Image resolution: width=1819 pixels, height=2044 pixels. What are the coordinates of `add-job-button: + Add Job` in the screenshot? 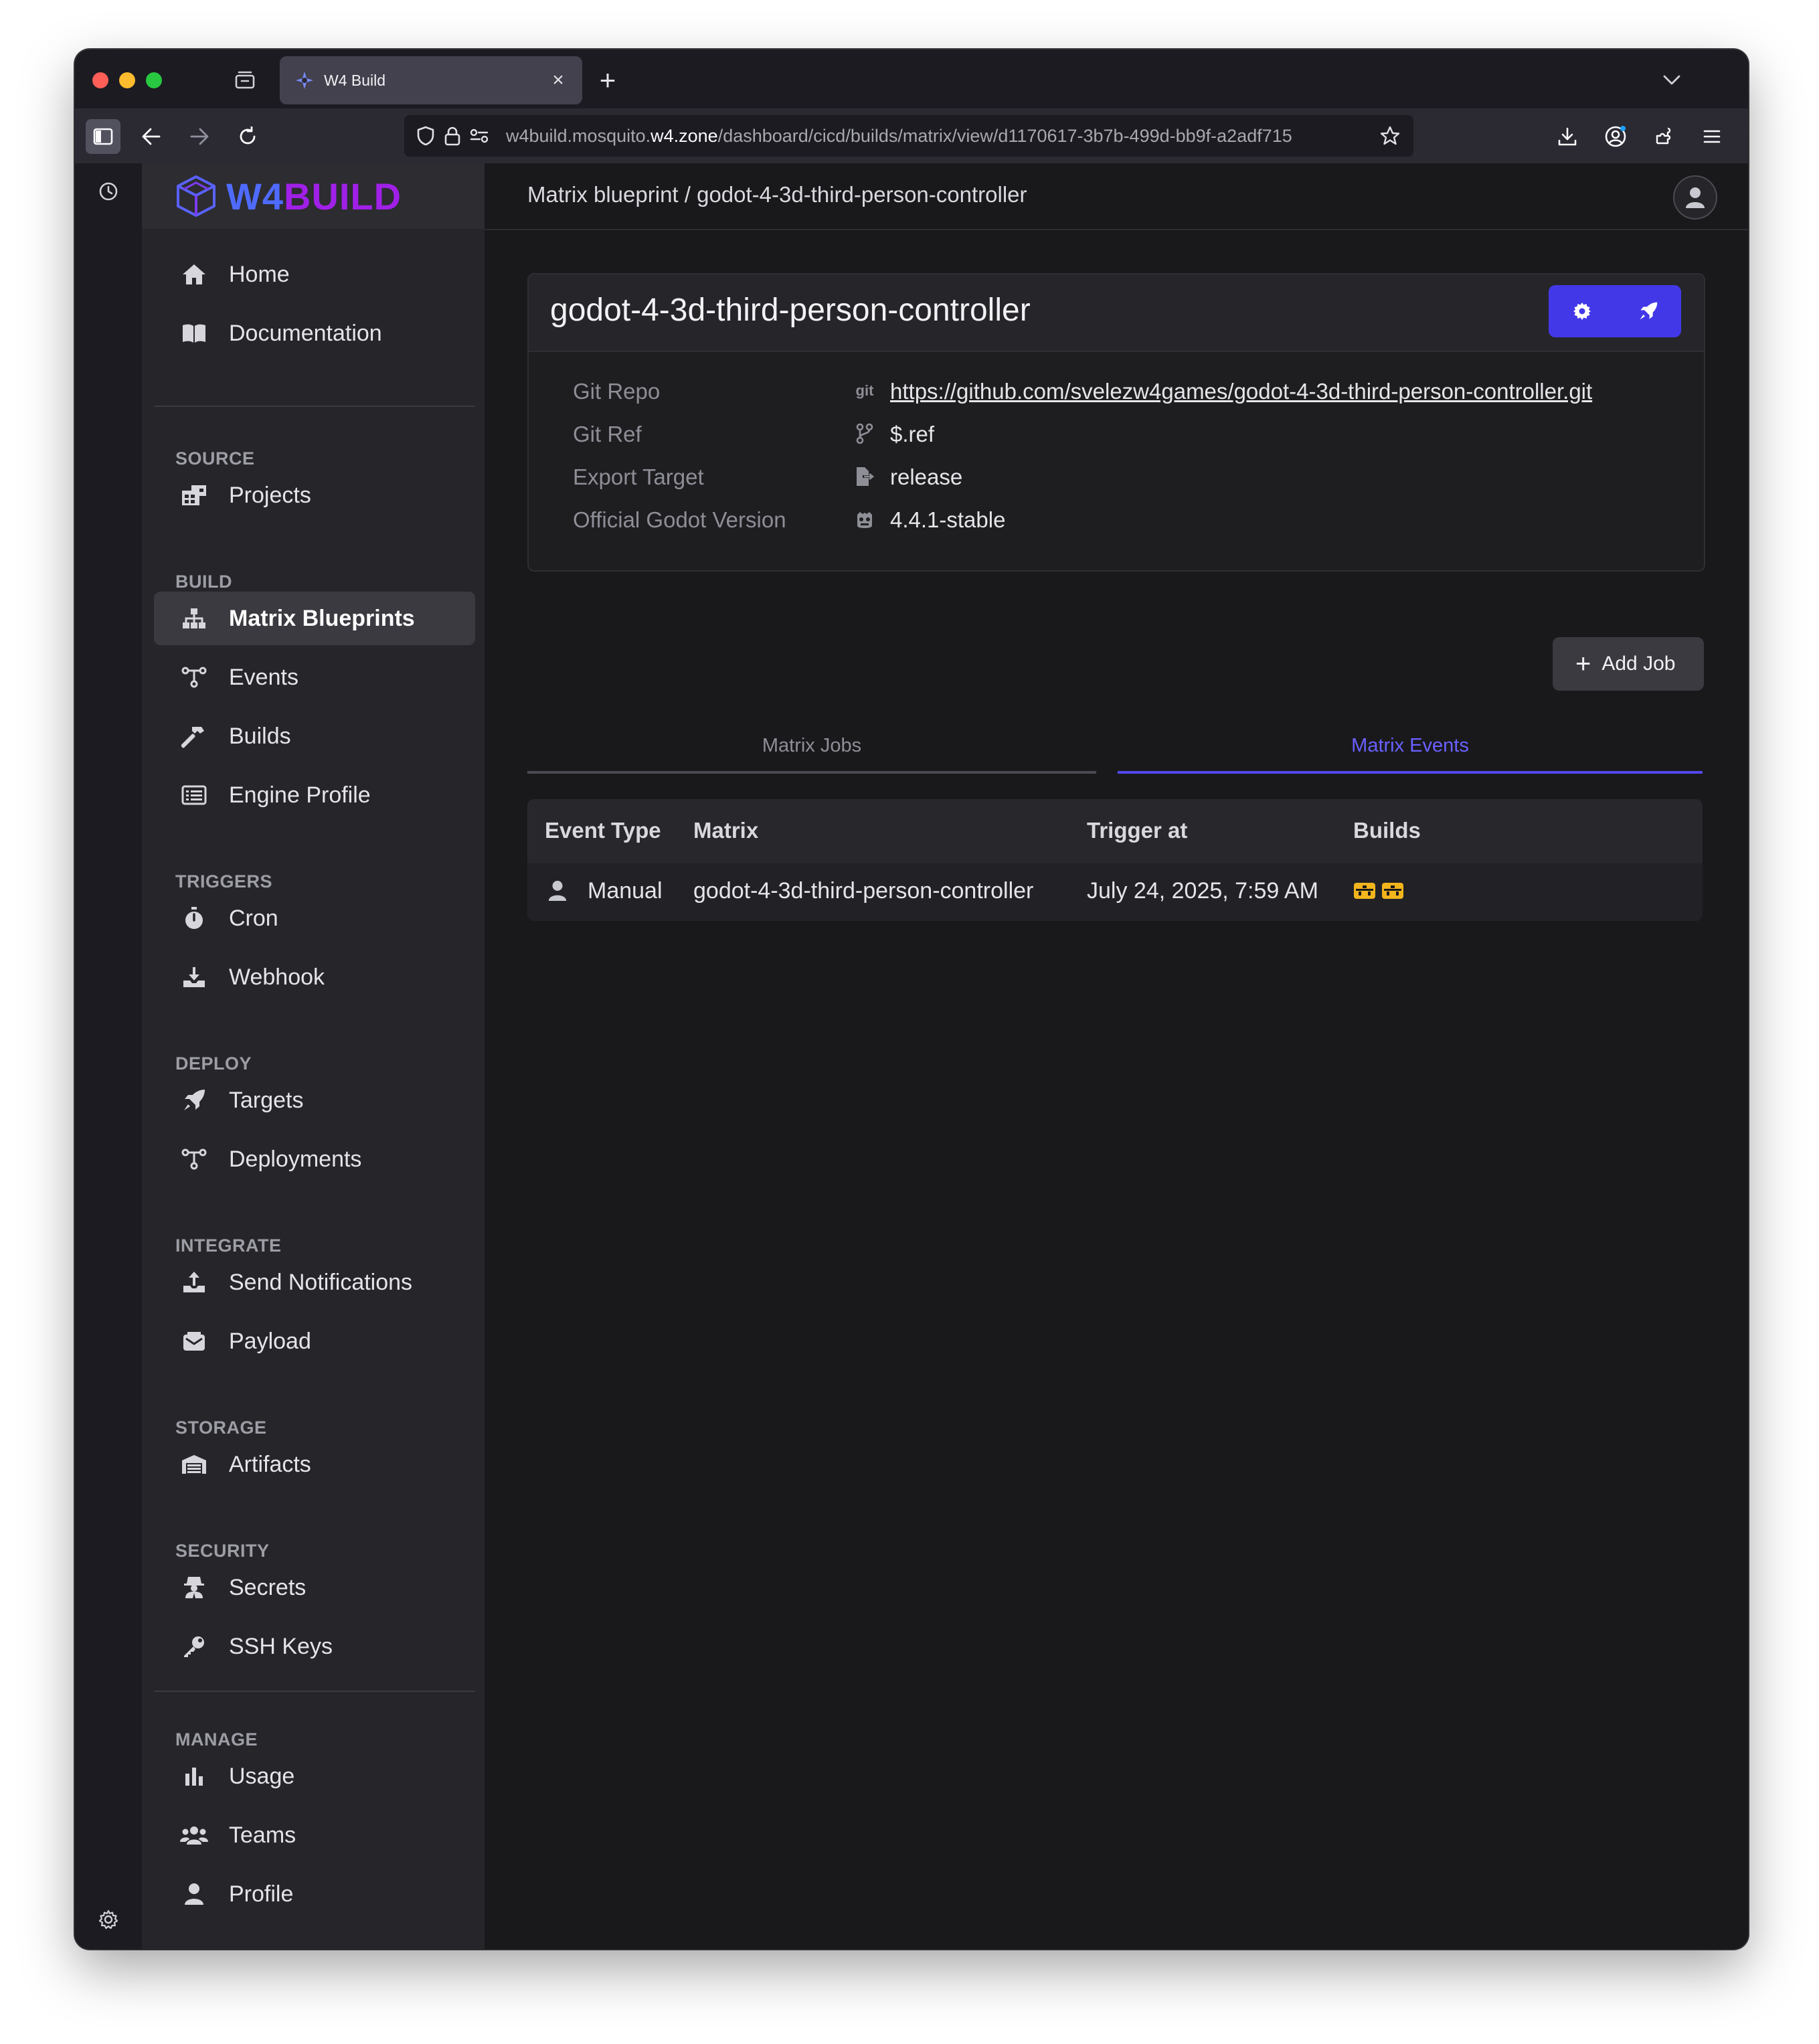 It's located at (1628, 664).